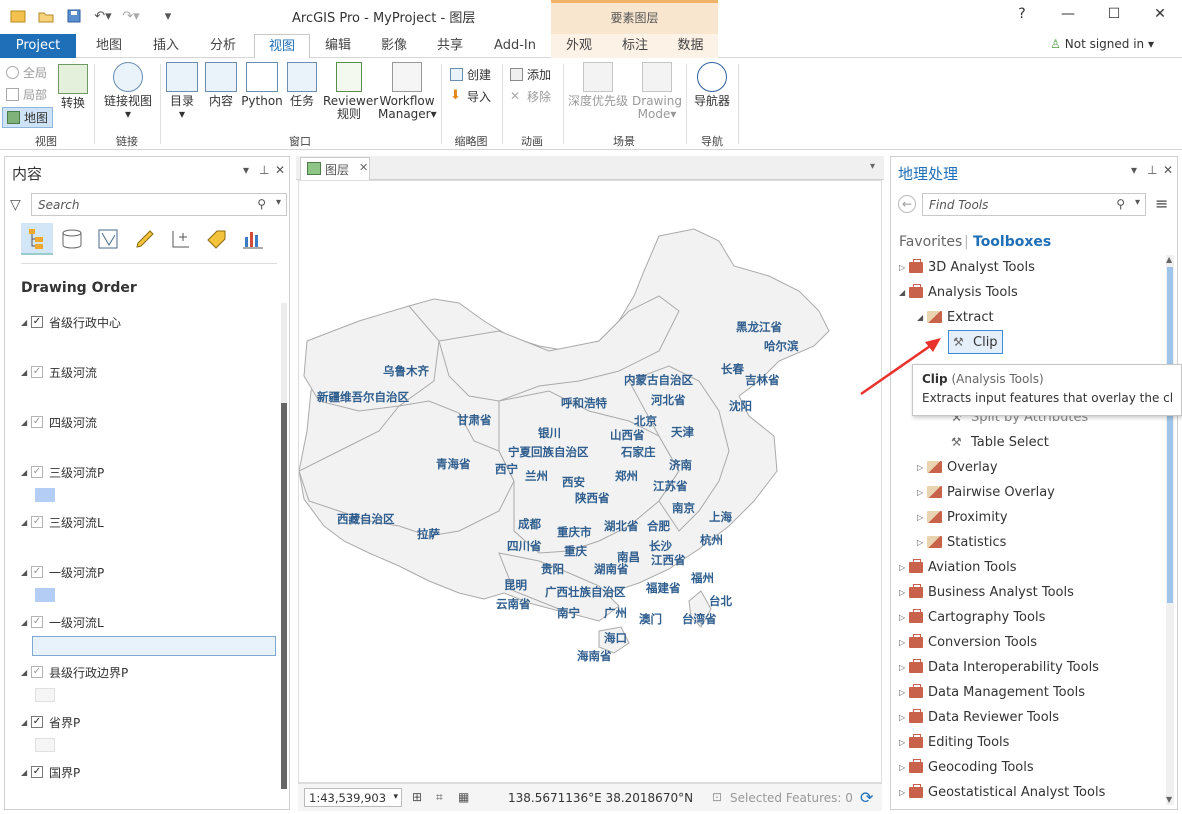  Describe the element at coordinates (986, 592) in the screenshot. I see `toolbox-item: ▷ Business Analyst Tools` at that location.